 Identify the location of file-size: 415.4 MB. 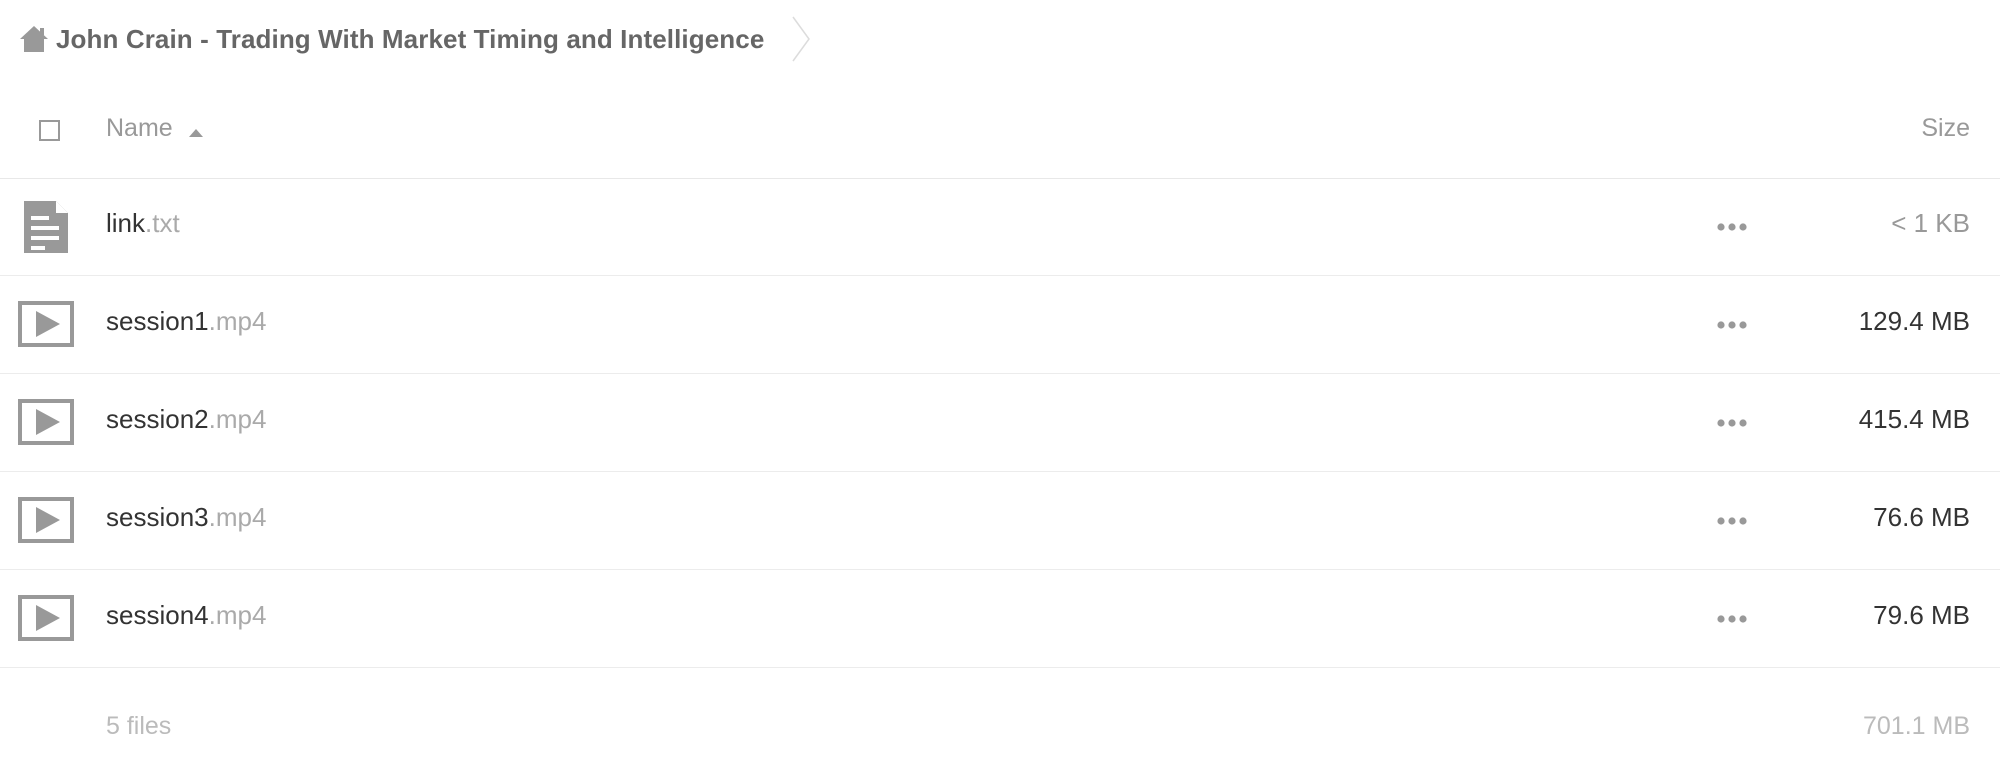
(1914, 419).